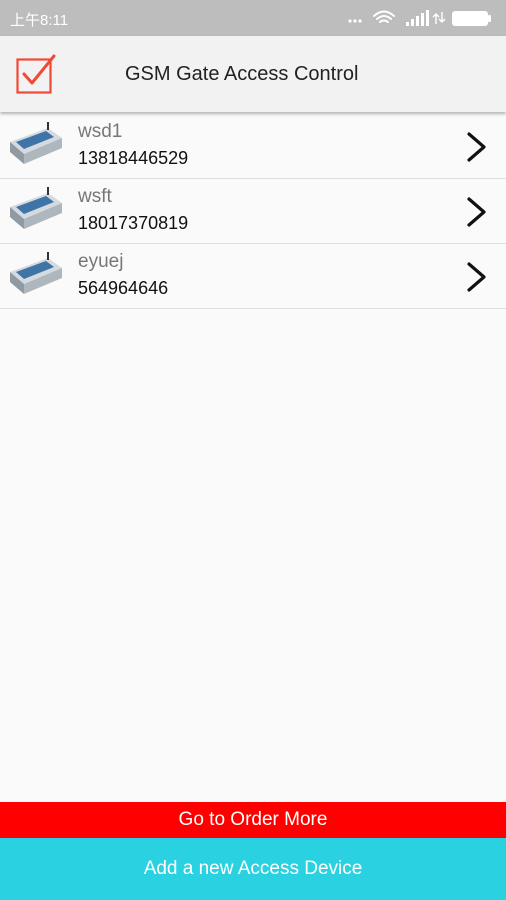 The height and width of the screenshot is (900, 506). I want to click on device-phone: 18017370819, so click(133, 223).